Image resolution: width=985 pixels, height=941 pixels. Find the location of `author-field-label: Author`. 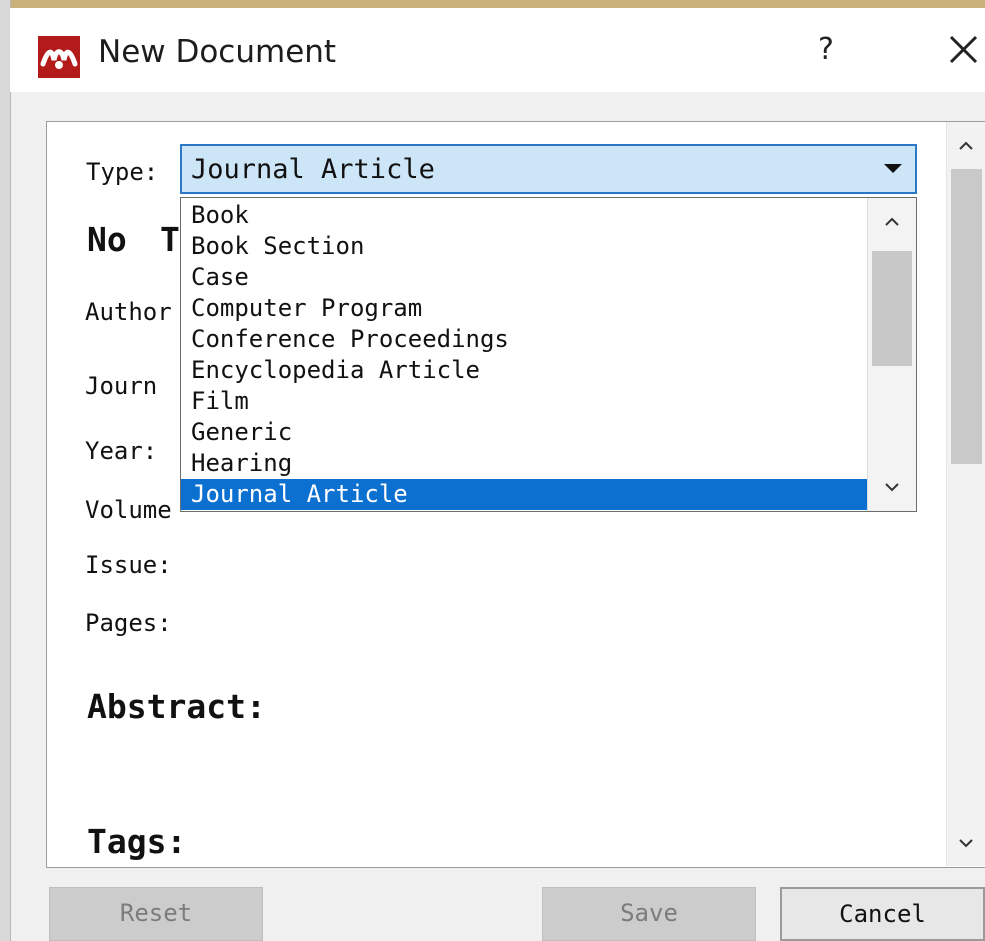

author-field-label: Author is located at coordinates (128, 312).